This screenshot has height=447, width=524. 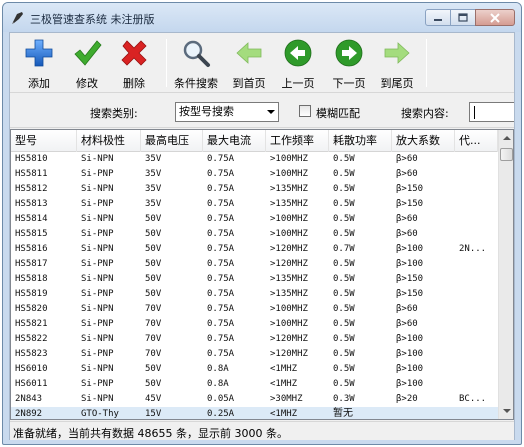 What do you see at coordinates (506, 138) in the screenshot?
I see `scroll-up-button` at bounding box center [506, 138].